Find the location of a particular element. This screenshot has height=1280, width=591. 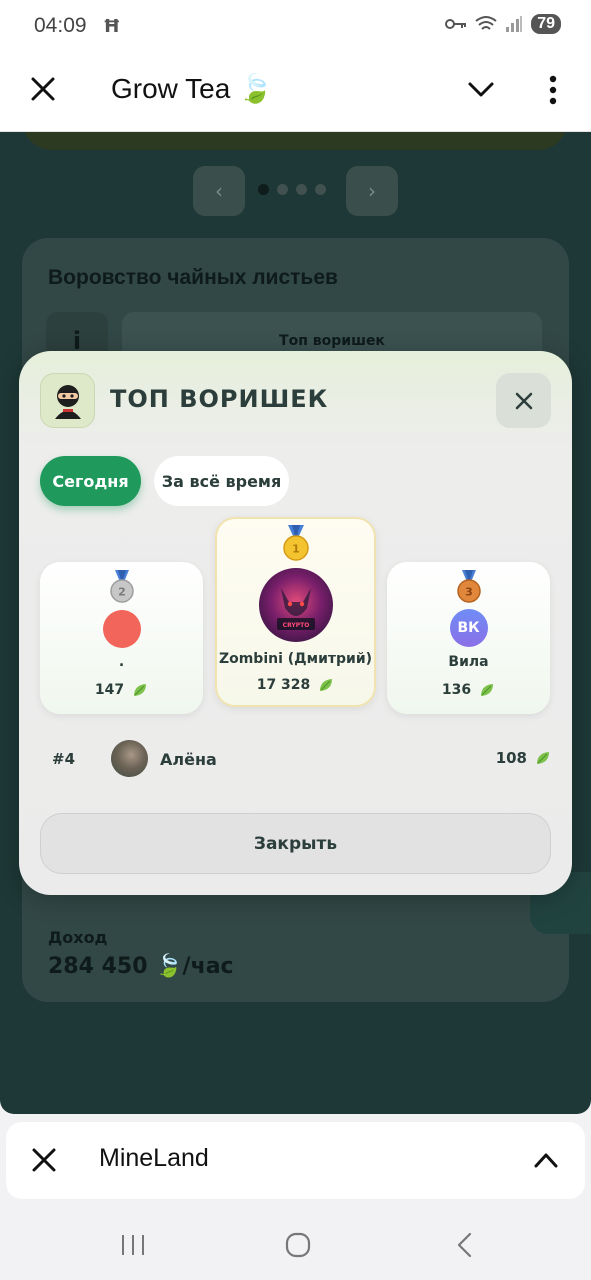

more-vert-icon is located at coordinates (553, 90).